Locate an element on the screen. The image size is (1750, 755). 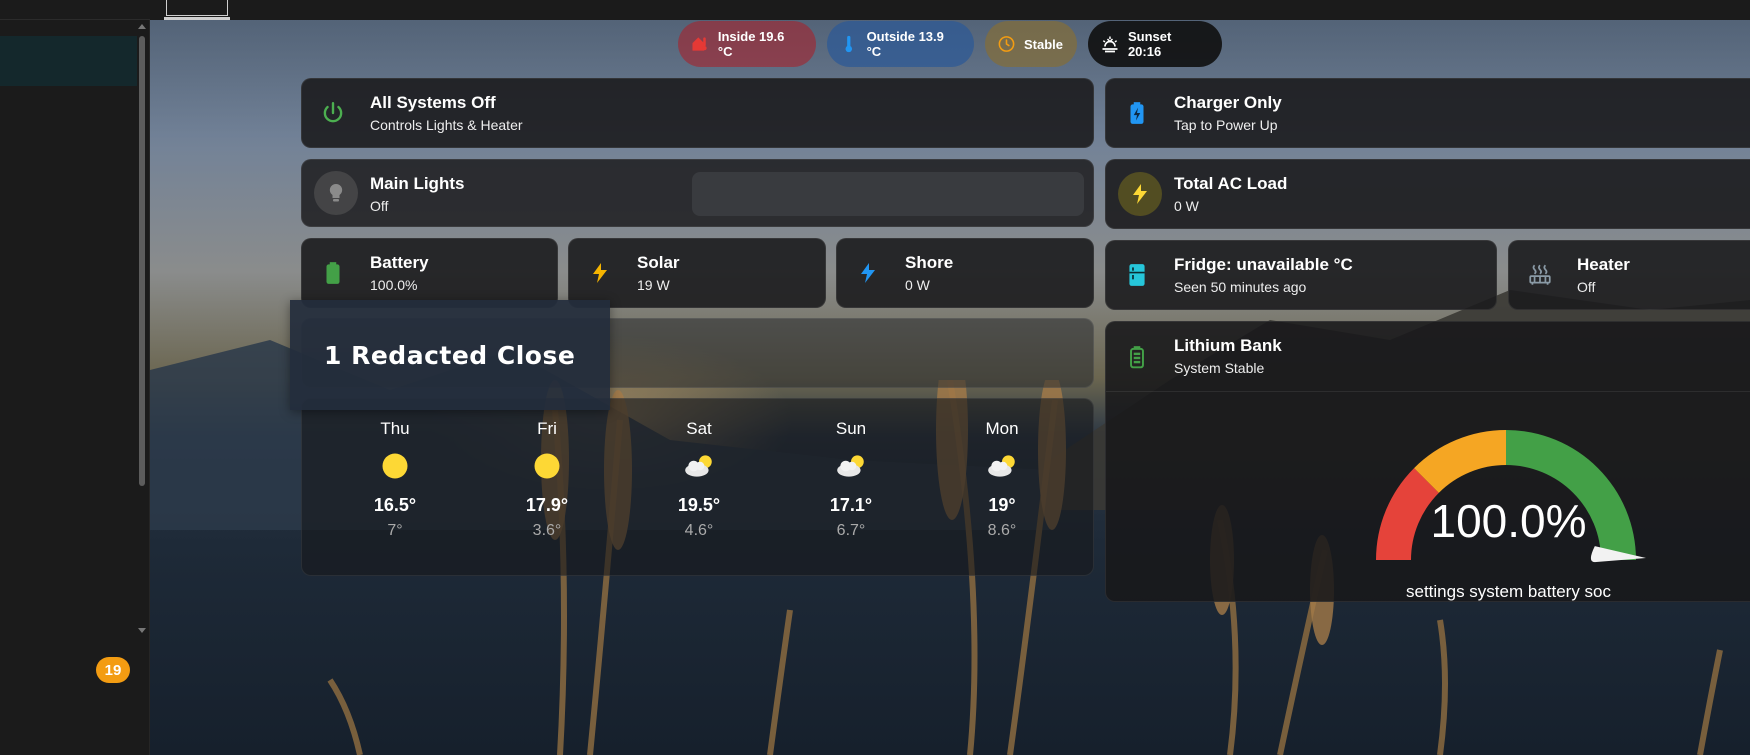
sidebar-item-active is located at coordinates (68, 61).